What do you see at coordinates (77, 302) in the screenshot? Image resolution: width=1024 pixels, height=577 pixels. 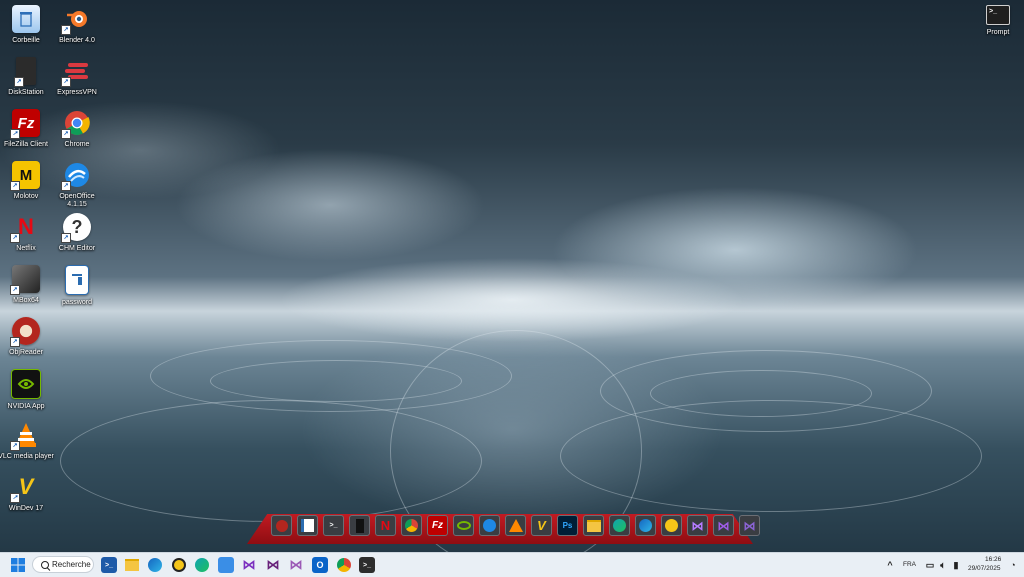 I see `desktop-icon-label: password` at bounding box center [77, 302].